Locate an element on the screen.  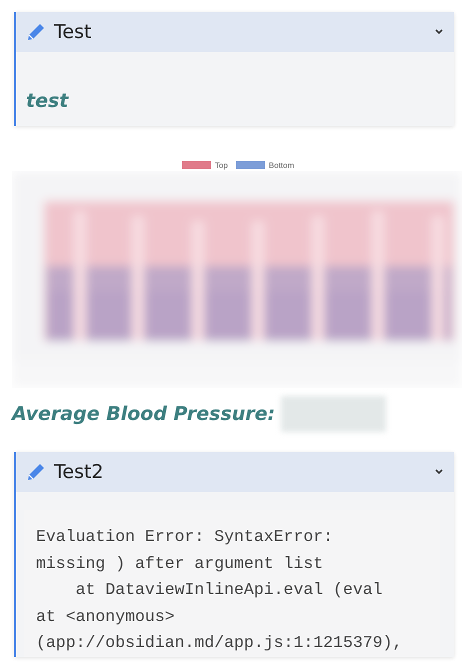
callout-header: Test is located at coordinates (235, 32).